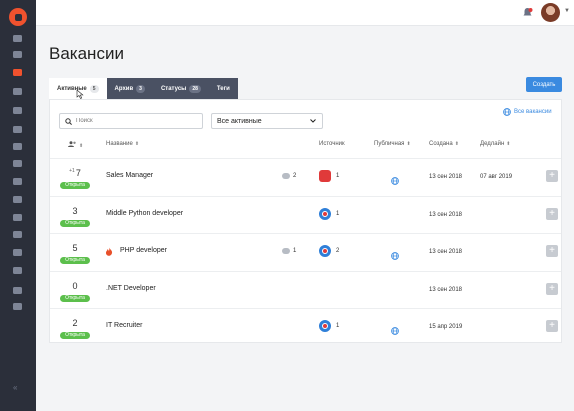 The height and width of the screenshot is (411, 574). What do you see at coordinates (17, 163) in the screenshot?
I see `circle-icon` at bounding box center [17, 163].